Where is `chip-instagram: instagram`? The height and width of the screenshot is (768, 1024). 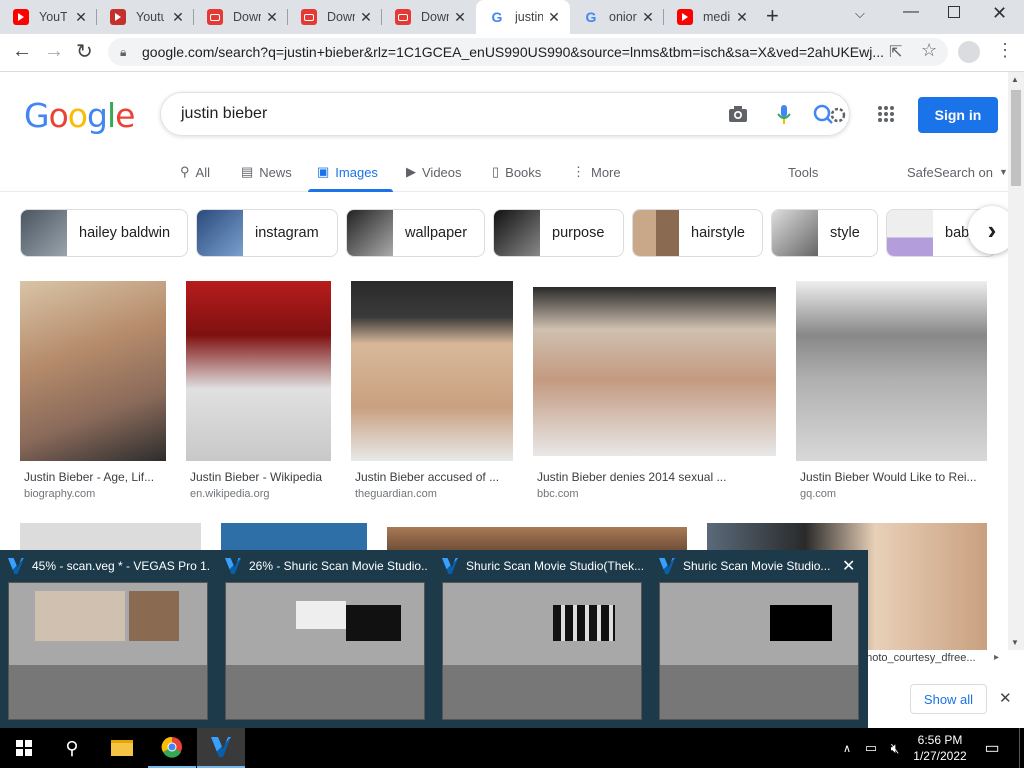
chip-instagram: instagram is located at coordinates (267, 233).